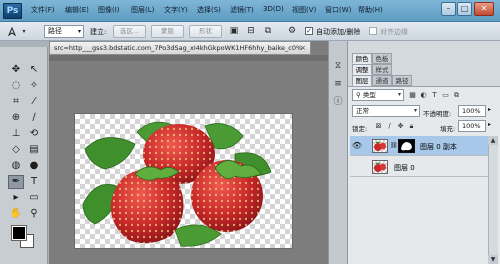  I want to click on filter-pixel-icon: ▦, so click(412, 95).